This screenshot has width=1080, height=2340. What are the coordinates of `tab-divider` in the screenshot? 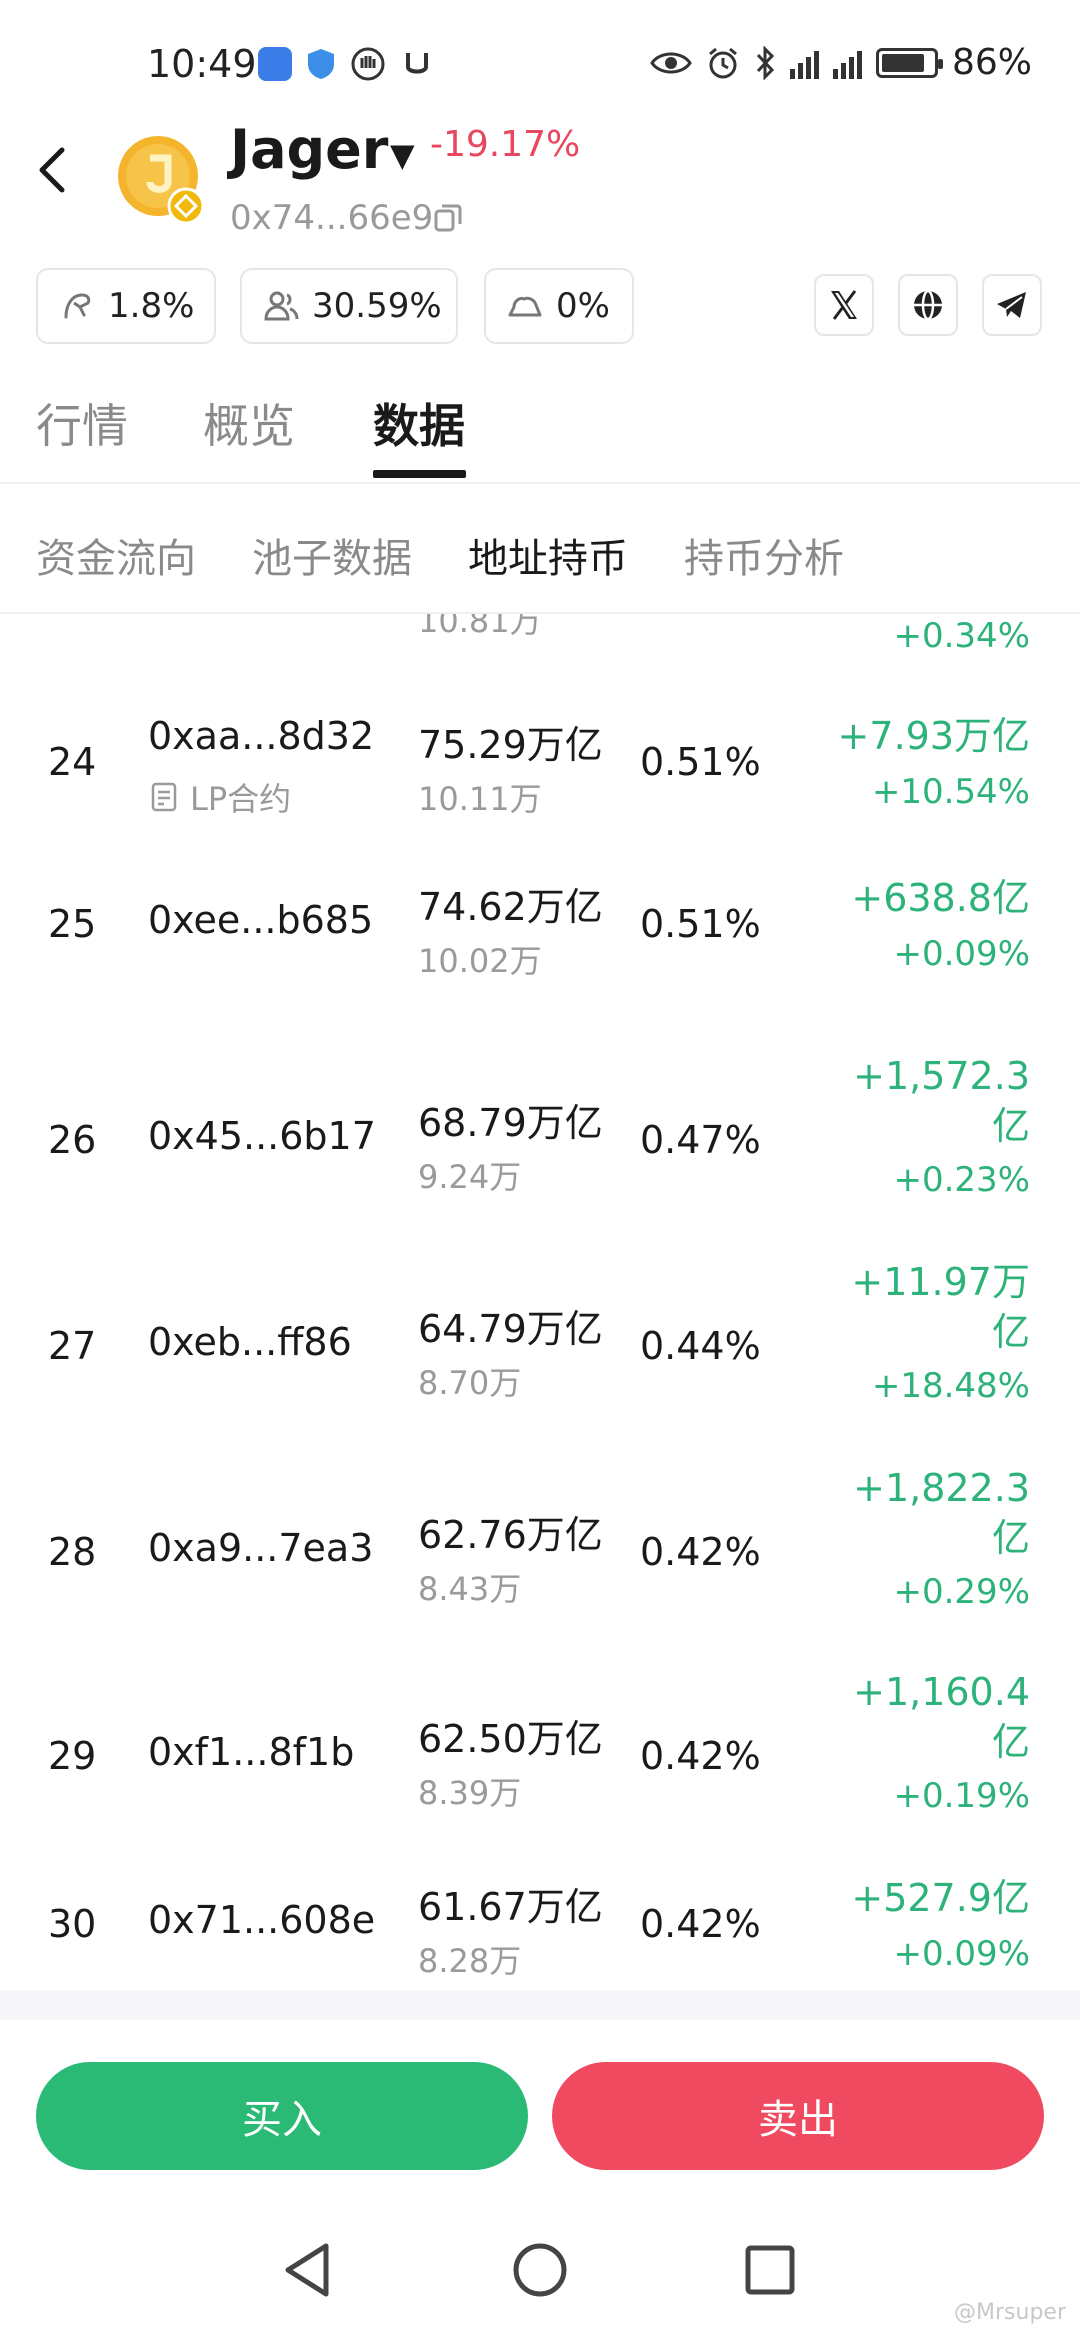 It's located at (540, 483).